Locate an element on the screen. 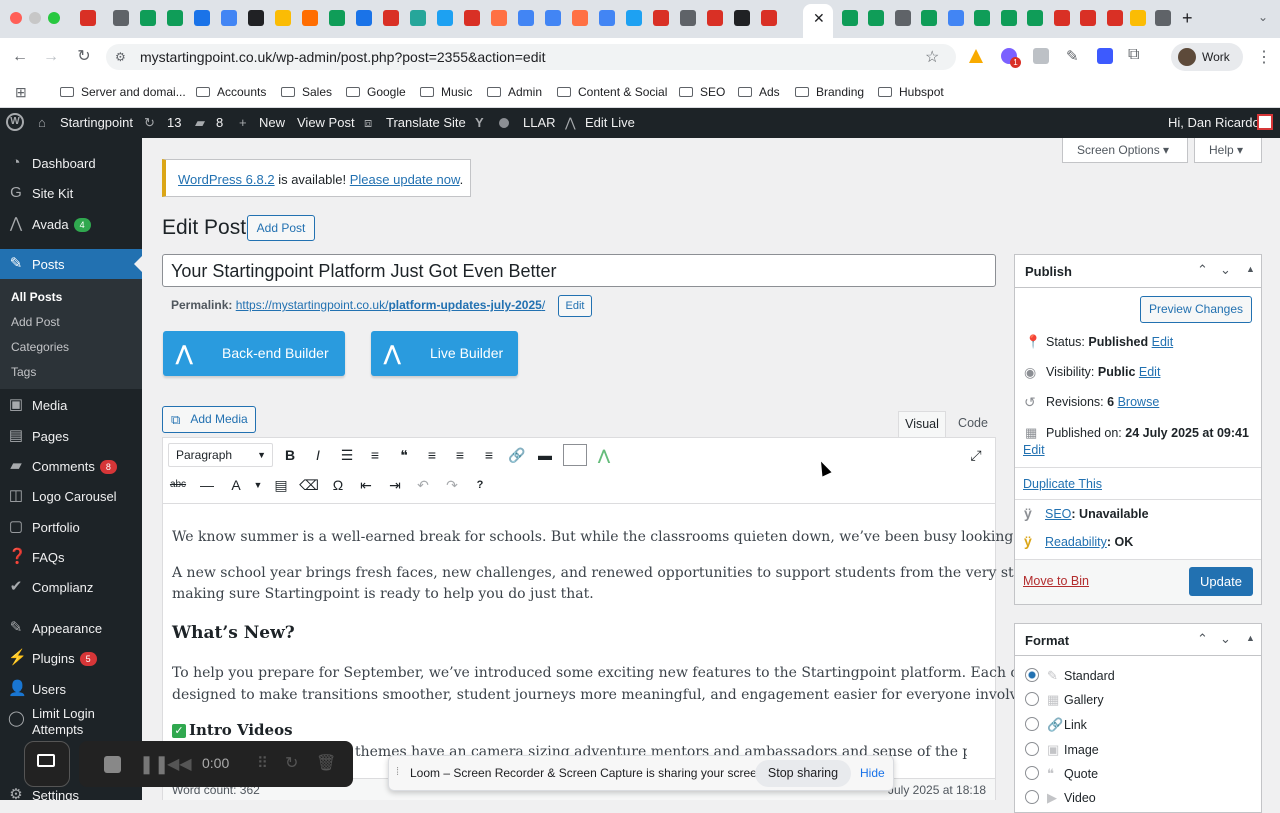 The height and width of the screenshot is (813, 1280). move-up-icon: ⌃ is located at coordinates (1202, 270).